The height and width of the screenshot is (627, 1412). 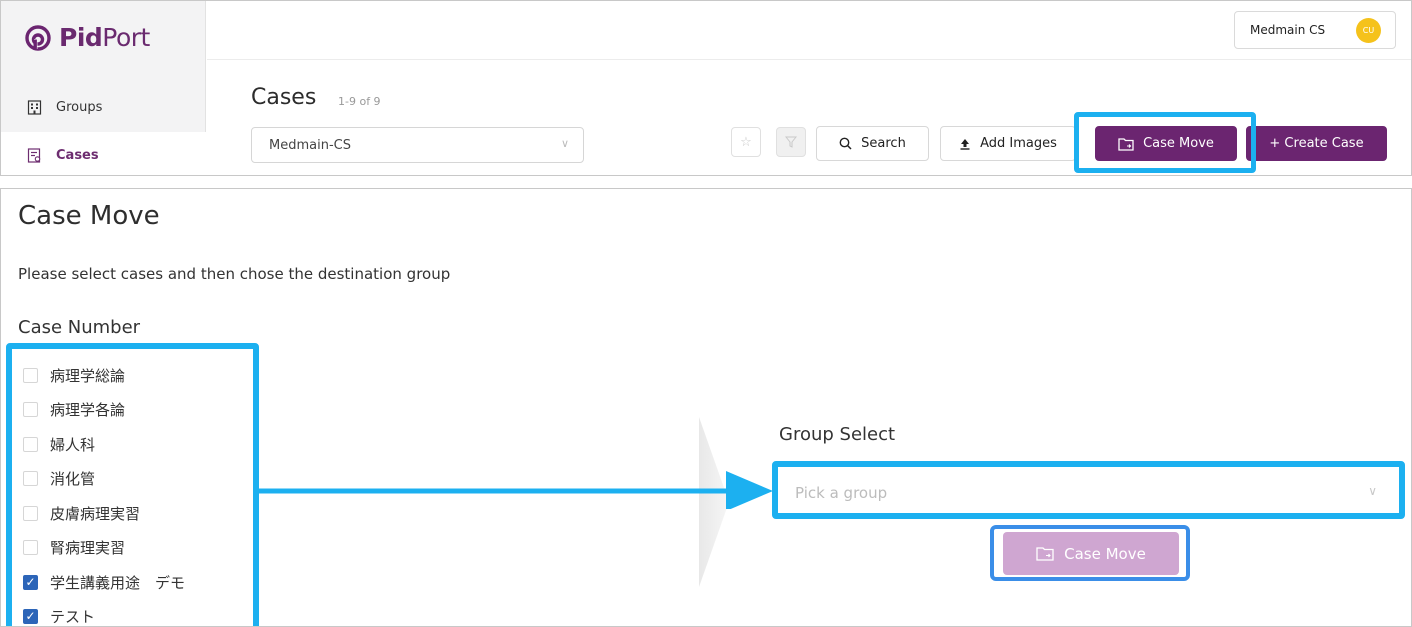 What do you see at coordinates (1368, 30) in the screenshot?
I see `avatar: CU` at bounding box center [1368, 30].